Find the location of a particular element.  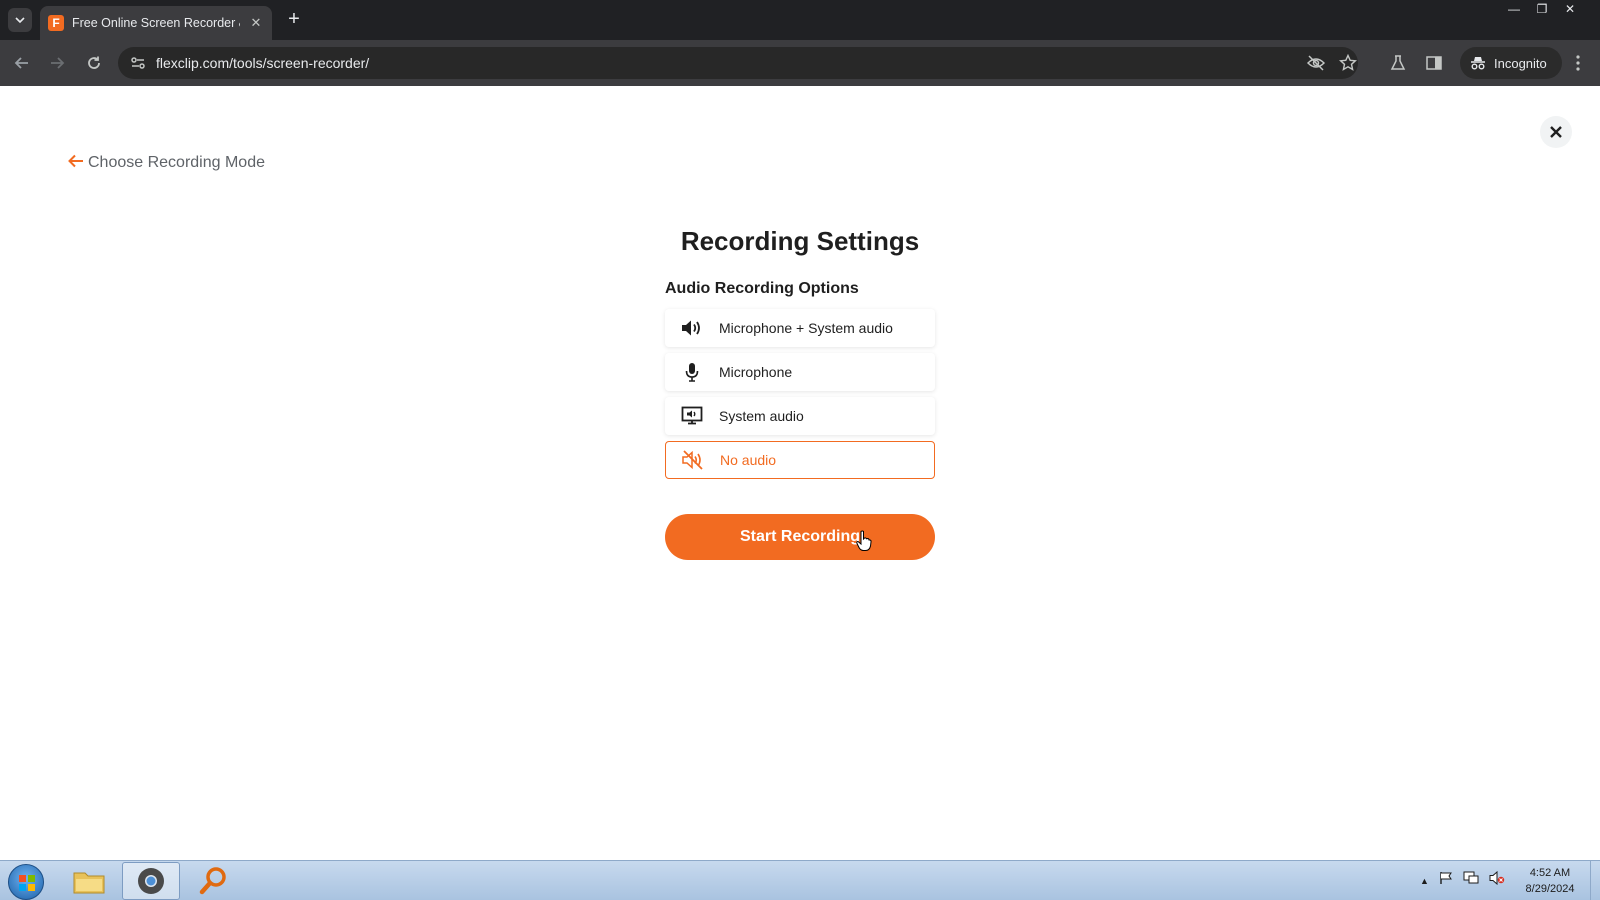

taskbar-clock: 4:52 AM 8/29/2024 is located at coordinates (1550, 881).